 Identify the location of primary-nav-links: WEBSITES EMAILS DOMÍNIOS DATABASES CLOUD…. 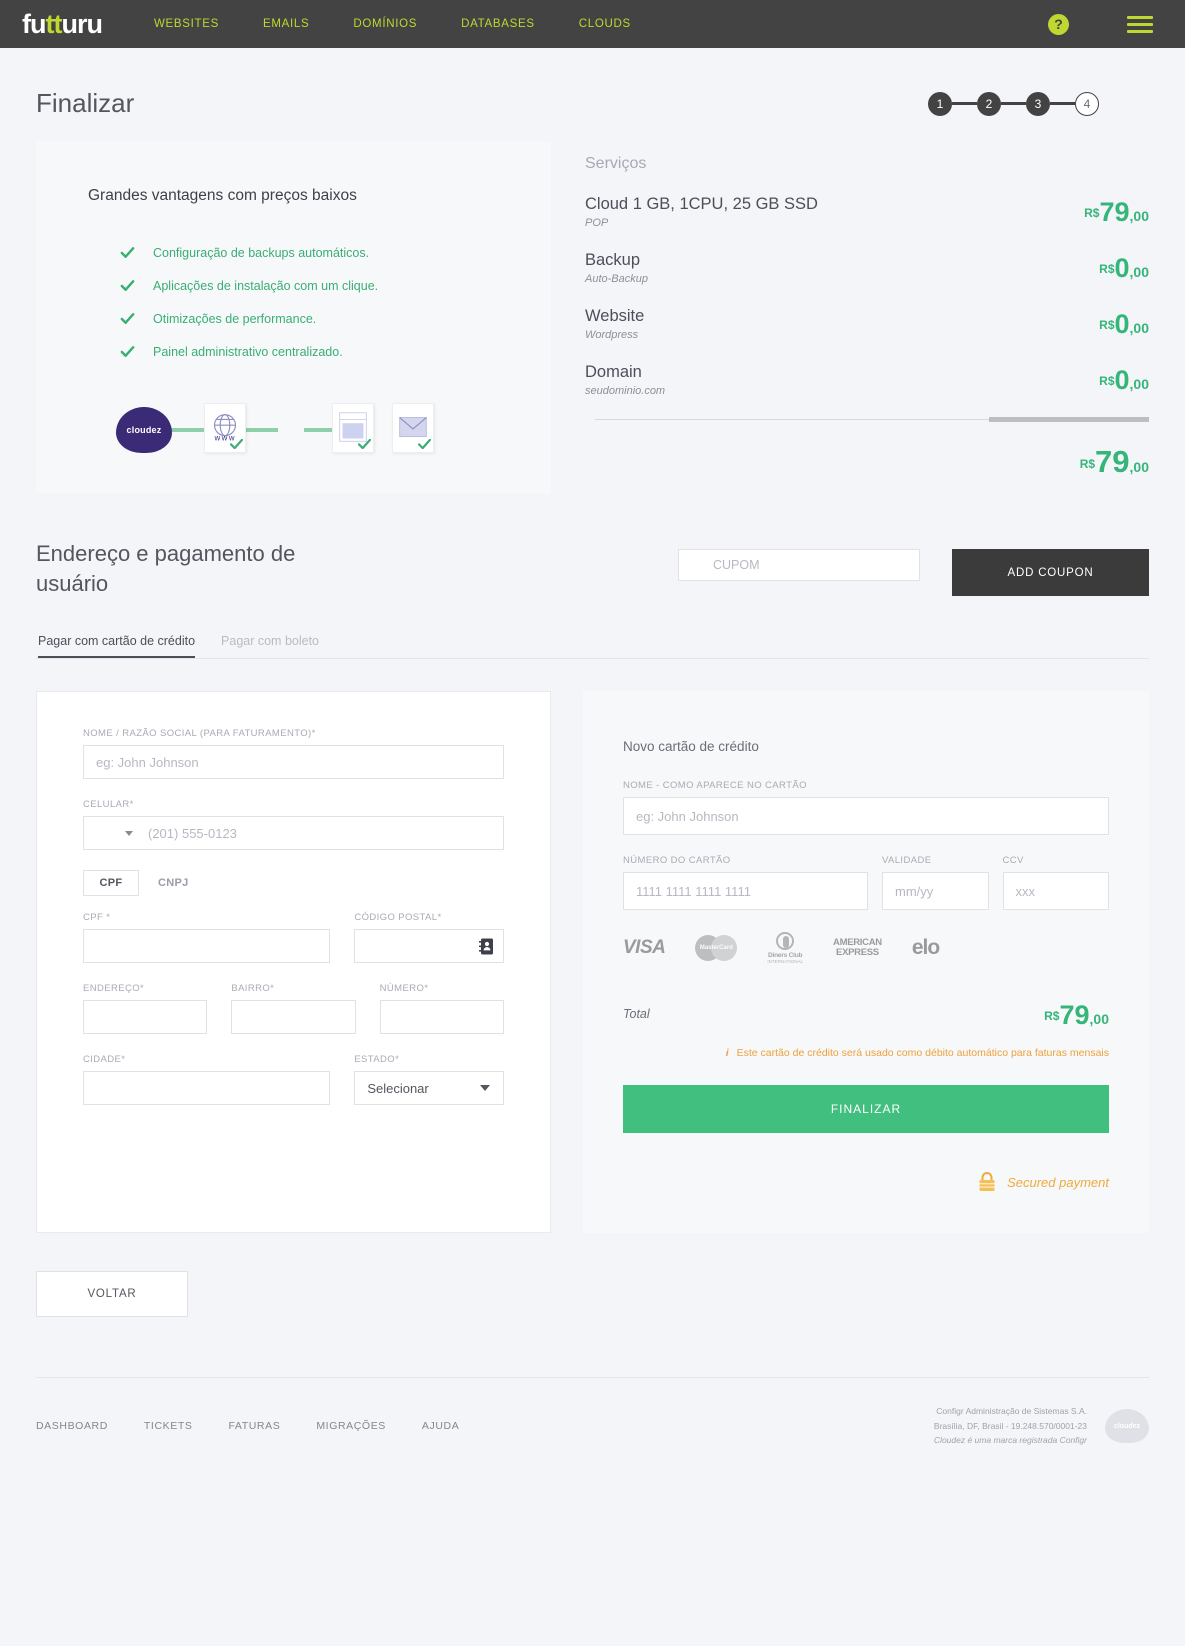
(392, 24).